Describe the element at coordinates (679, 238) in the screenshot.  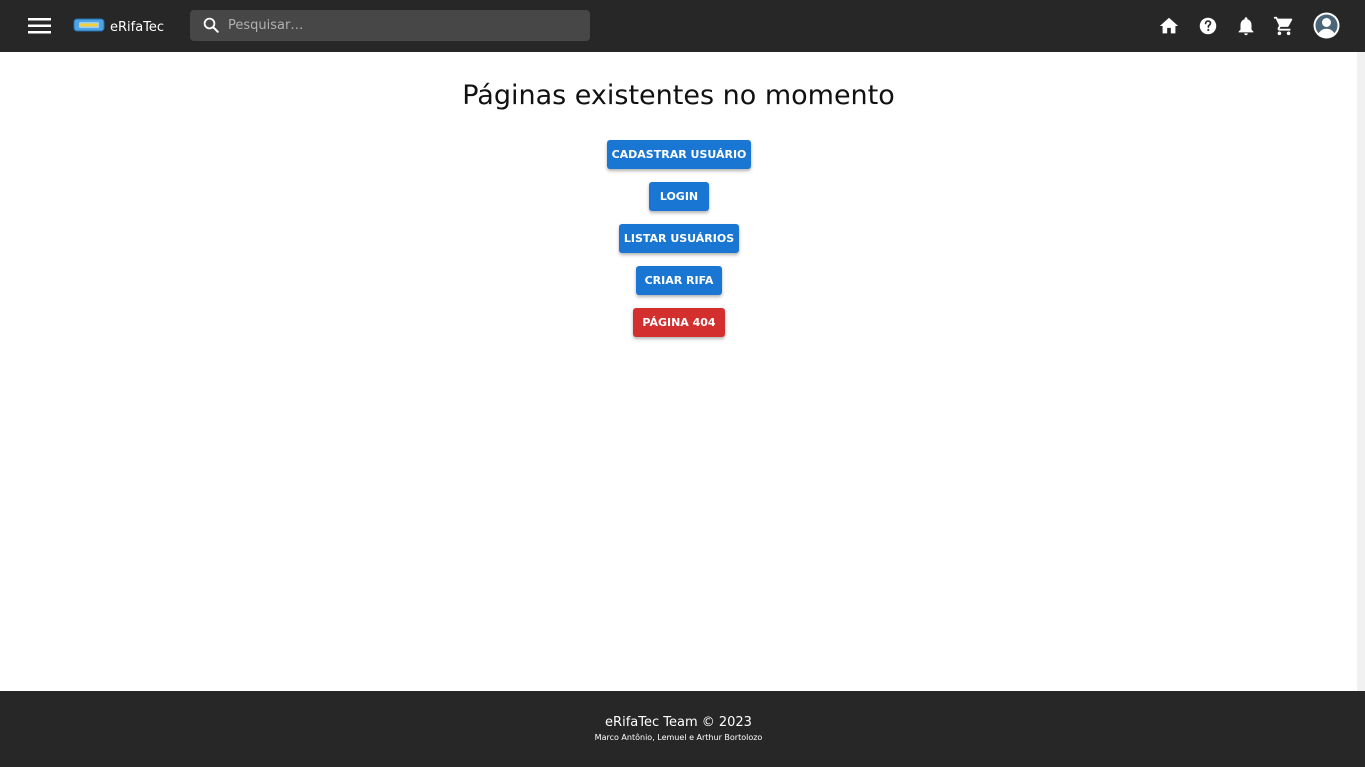
I see `listar-usuarios-button: LISTAR USUÁRIOS` at that location.